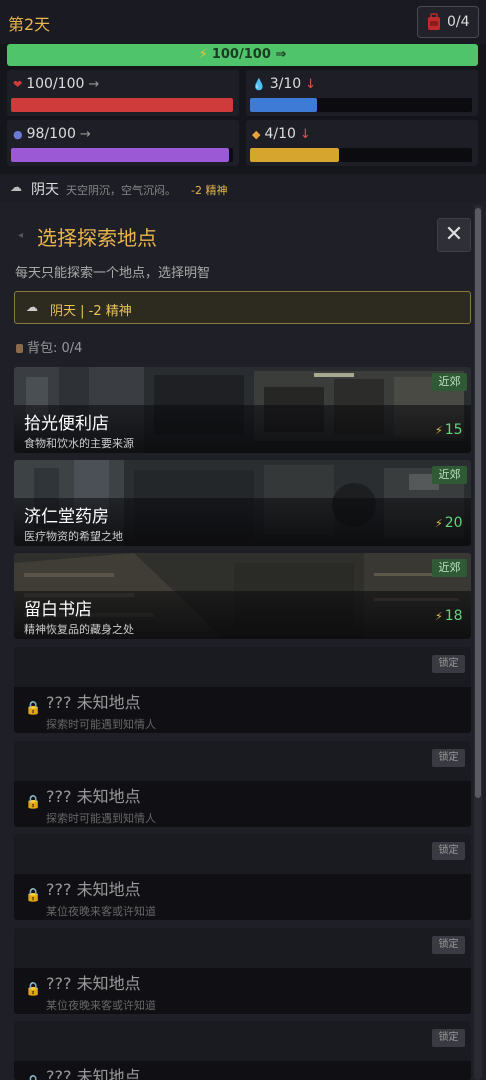 This screenshot has width=486, height=1080. What do you see at coordinates (66, 424) in the screenshot?
I see `location-name: 拾光便利店` at bounding box center [66, 424].